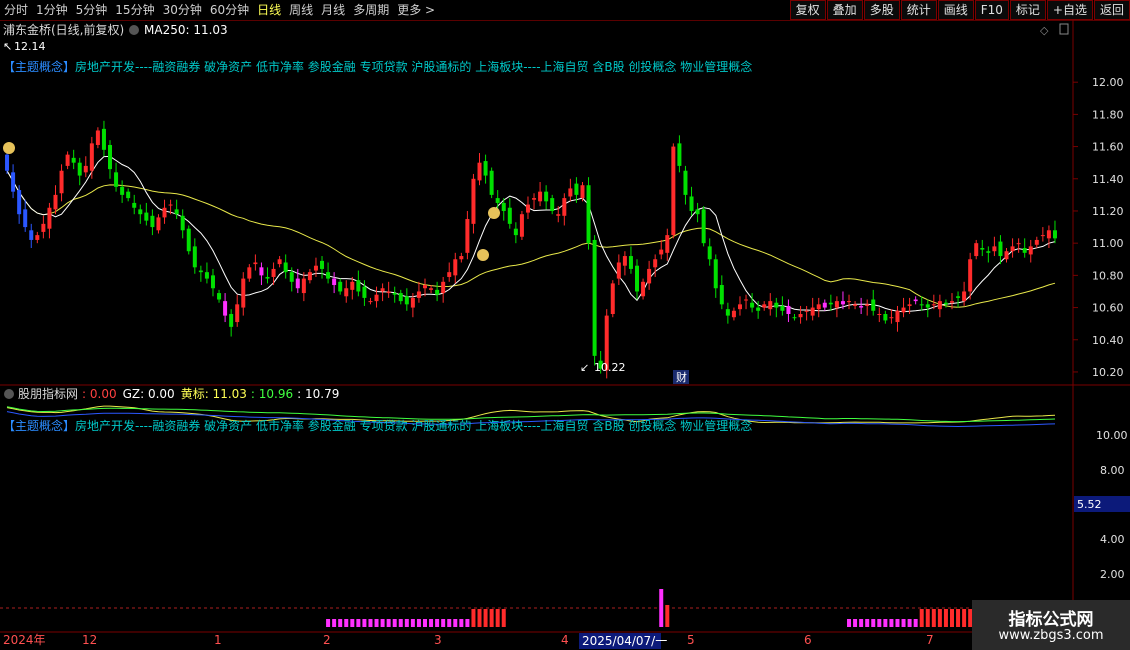  I want to click on ma-toggle-icon, so click(134, 30).